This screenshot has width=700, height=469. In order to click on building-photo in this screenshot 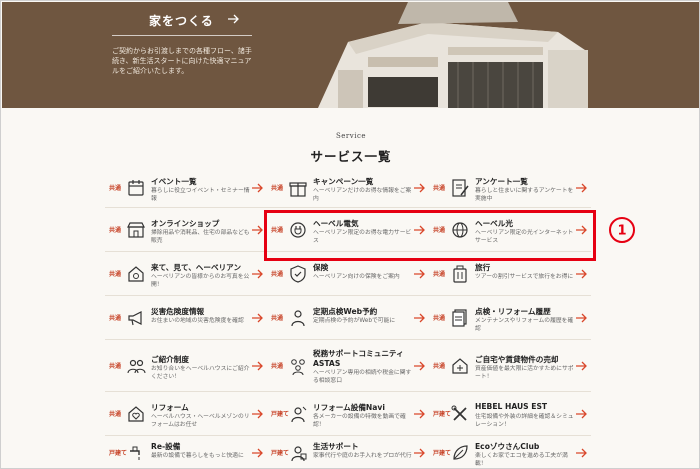, I will do `click(448, 55)`.